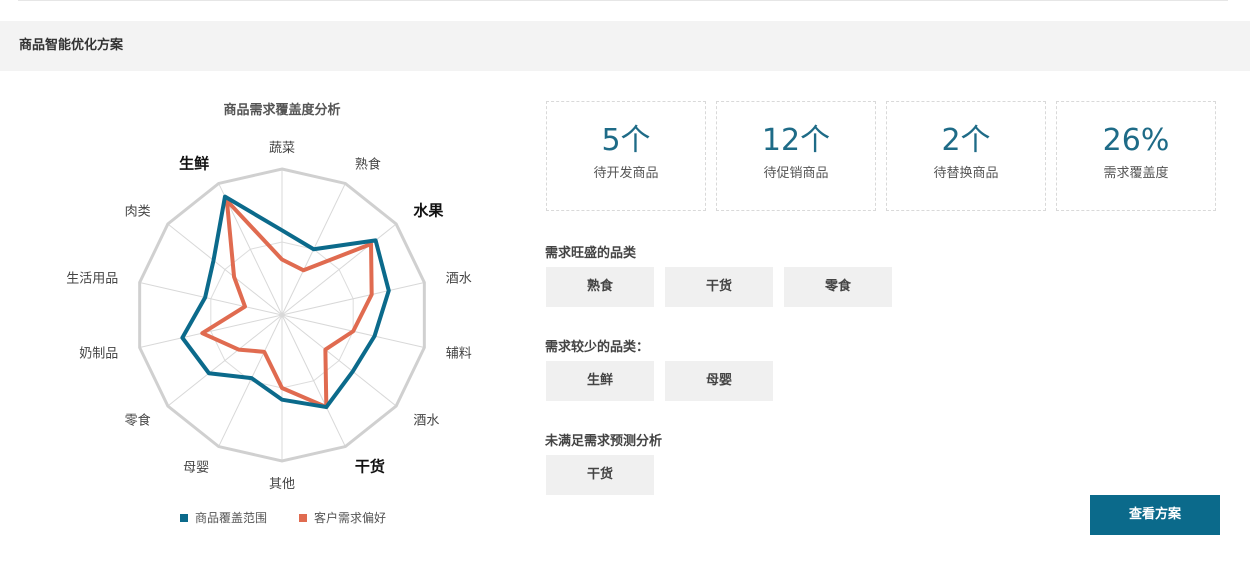 This screenshot has height=566, width=1250. I want to click on stat-card-to-replace: 2个 待替换商品, so click(966, 156).